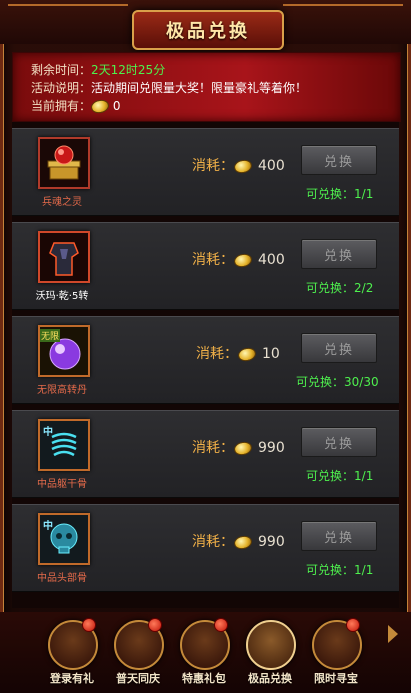 The image size is (411, 693). I want to click on title-plate: 极品兑换, so click(208, 30).